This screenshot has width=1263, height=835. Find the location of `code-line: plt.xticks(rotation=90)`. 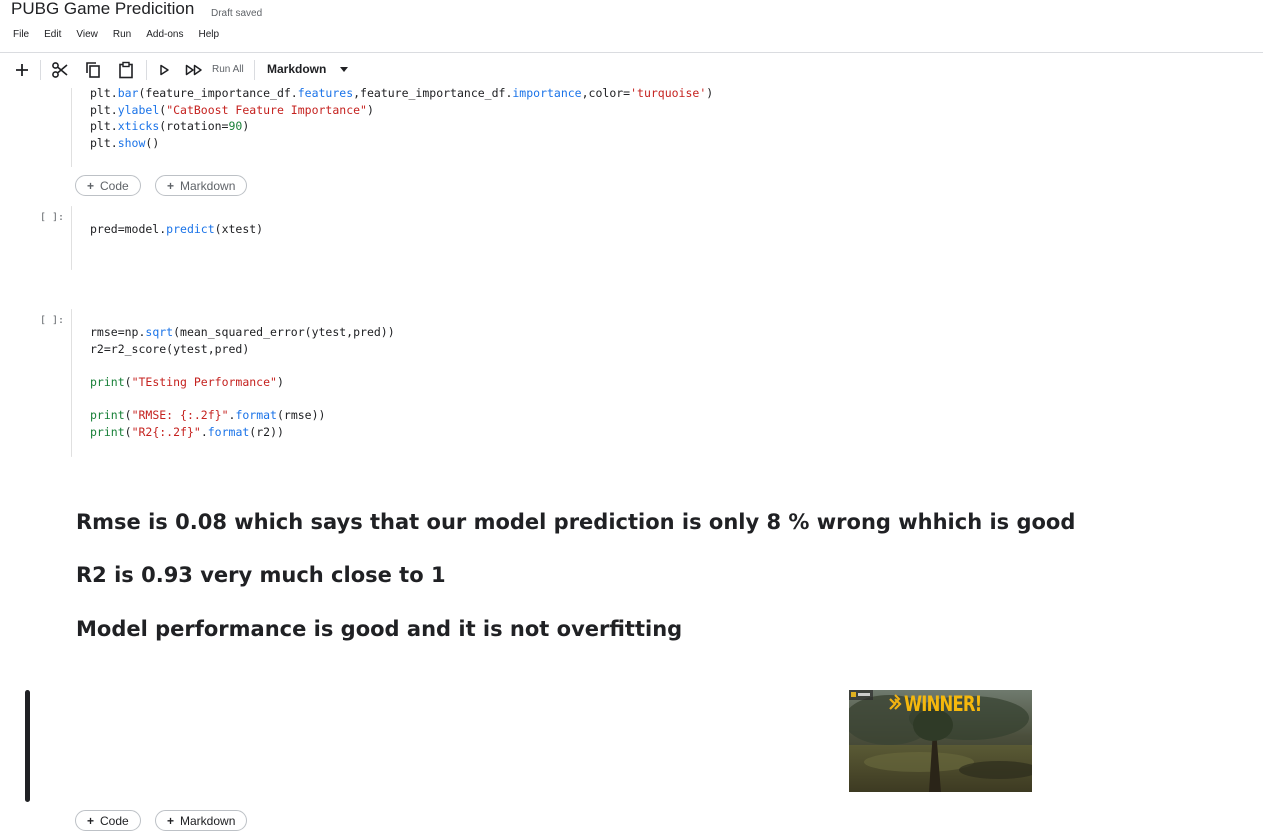

code-line: plt.xticks(rotation=90) is located at coordinates (170, 126).